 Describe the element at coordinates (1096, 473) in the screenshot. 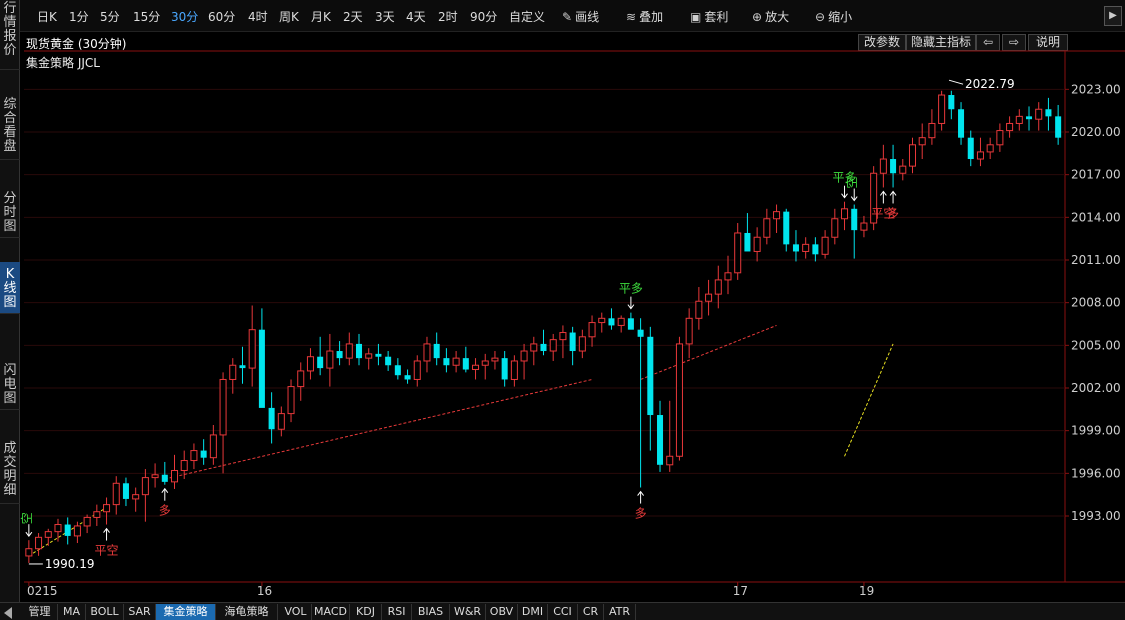

I see `y-tick-label: 1996.00` at that location.